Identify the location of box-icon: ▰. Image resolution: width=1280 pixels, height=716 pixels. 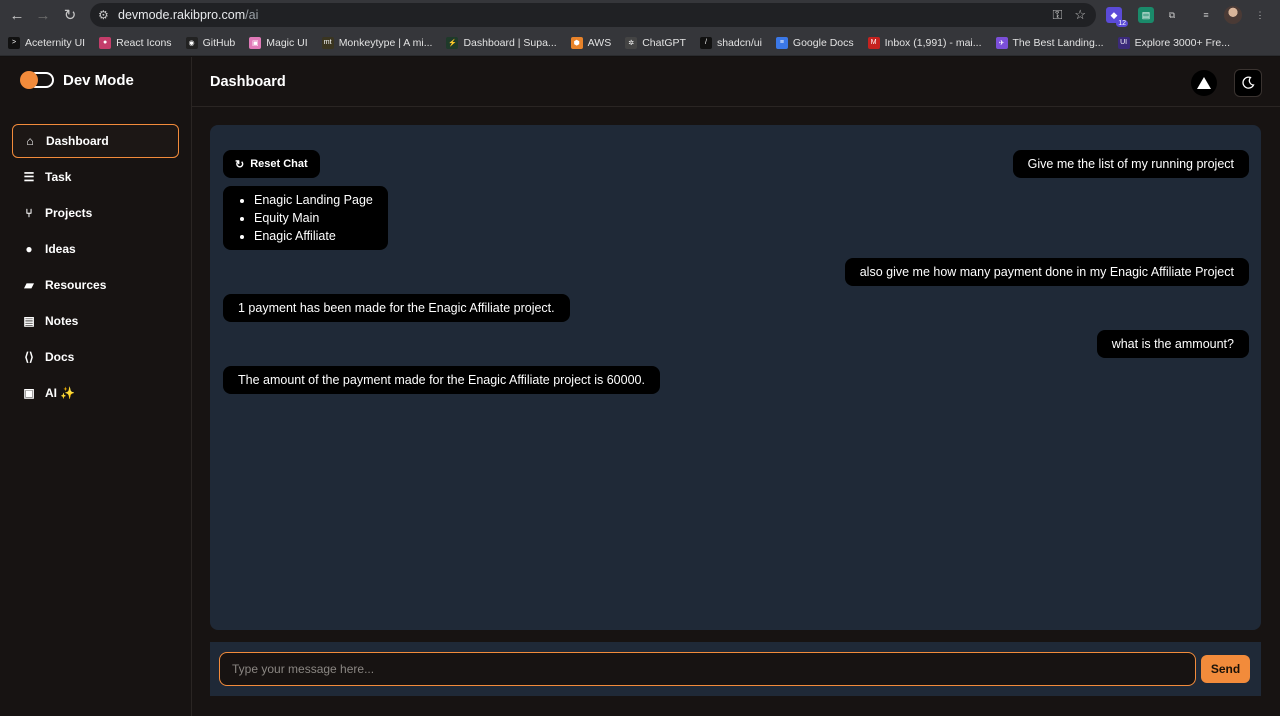
(29, 285).